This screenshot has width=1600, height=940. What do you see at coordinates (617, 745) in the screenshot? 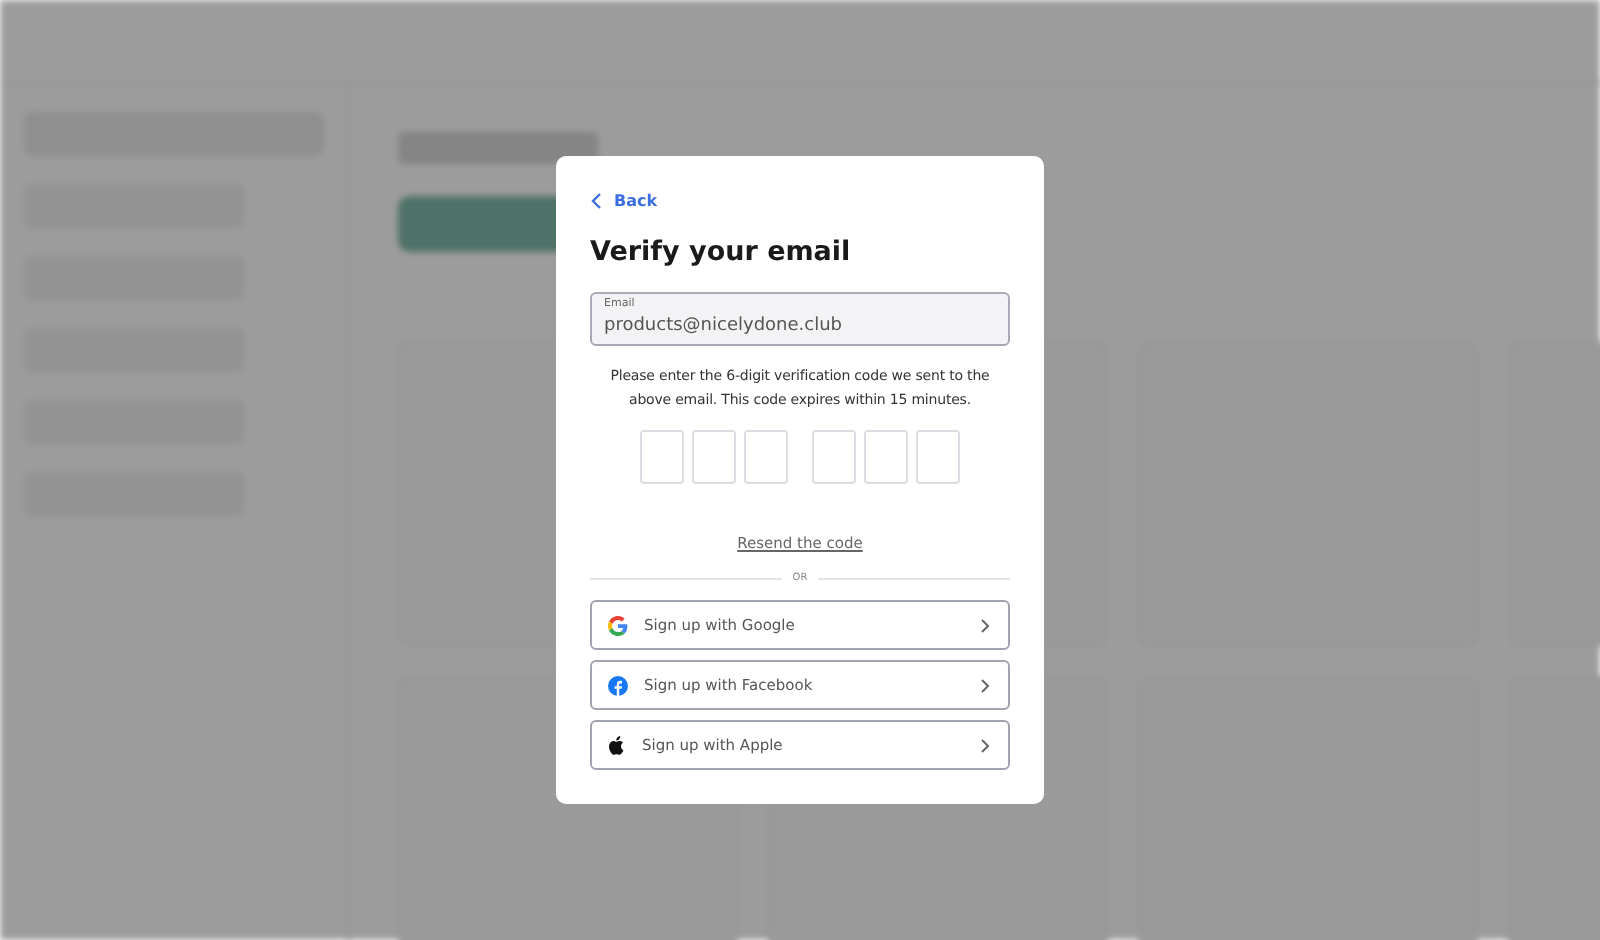
I see `apple-logo-icon` at bounding box center [617, 745].